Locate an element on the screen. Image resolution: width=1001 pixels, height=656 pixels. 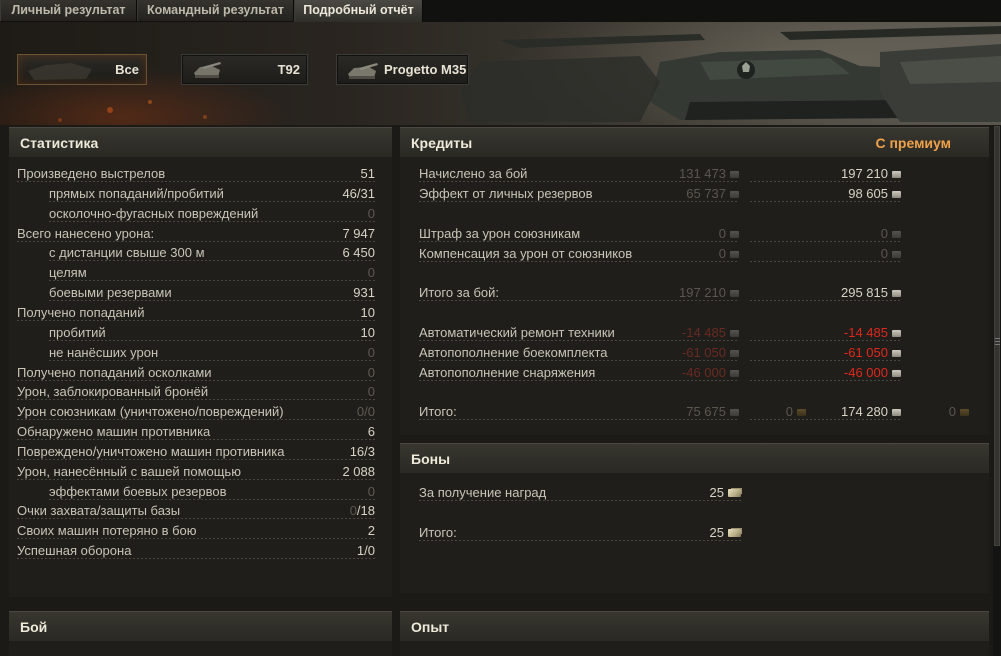
credit-row: Компенсация за урон от союзников 0 0 is located at coordinates (694, 254).